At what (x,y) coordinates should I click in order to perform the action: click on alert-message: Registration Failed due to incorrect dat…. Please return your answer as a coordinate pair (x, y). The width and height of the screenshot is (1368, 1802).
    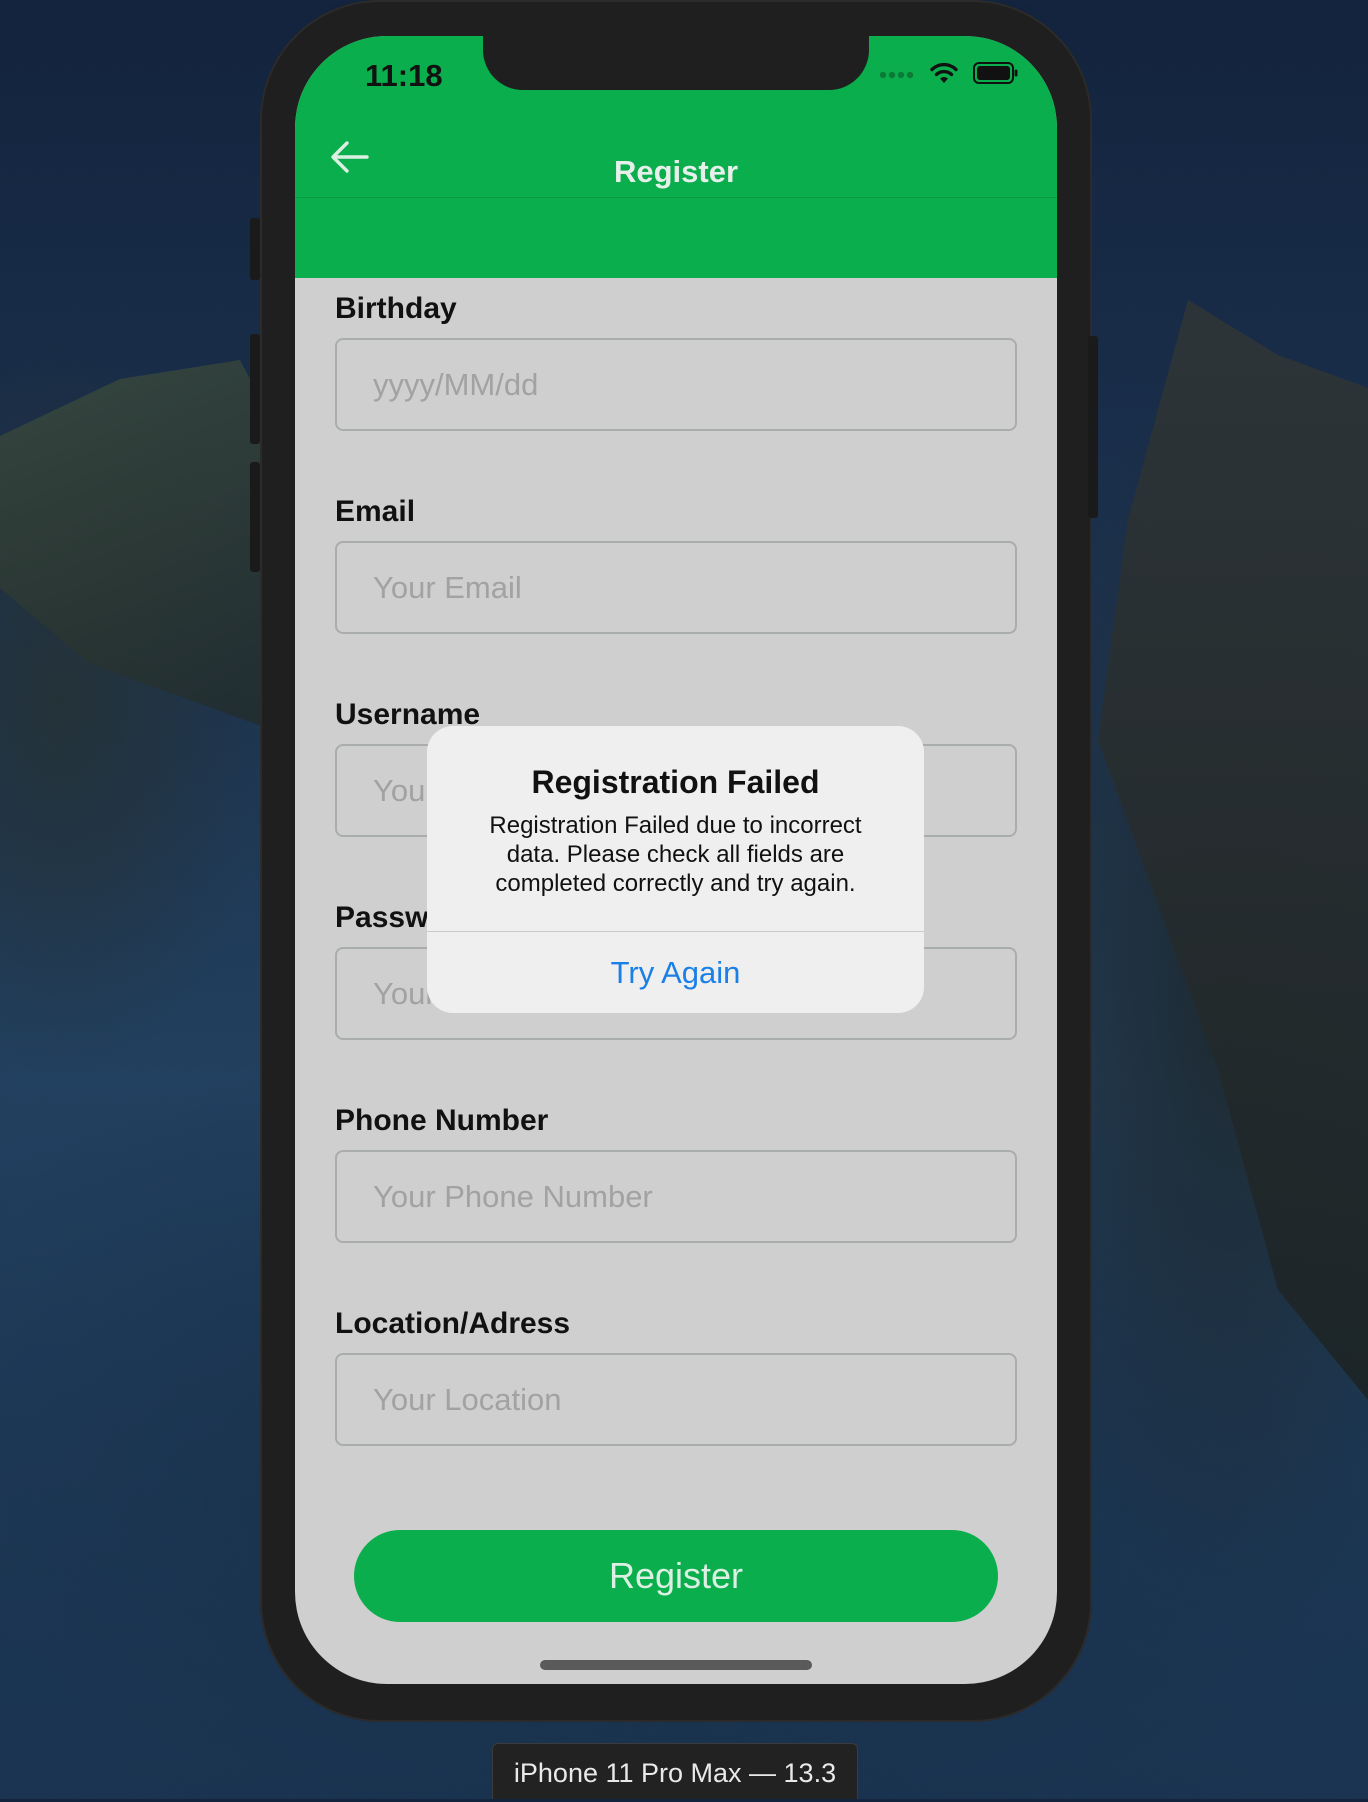
    Looking at the image, I should click on (675, 854).